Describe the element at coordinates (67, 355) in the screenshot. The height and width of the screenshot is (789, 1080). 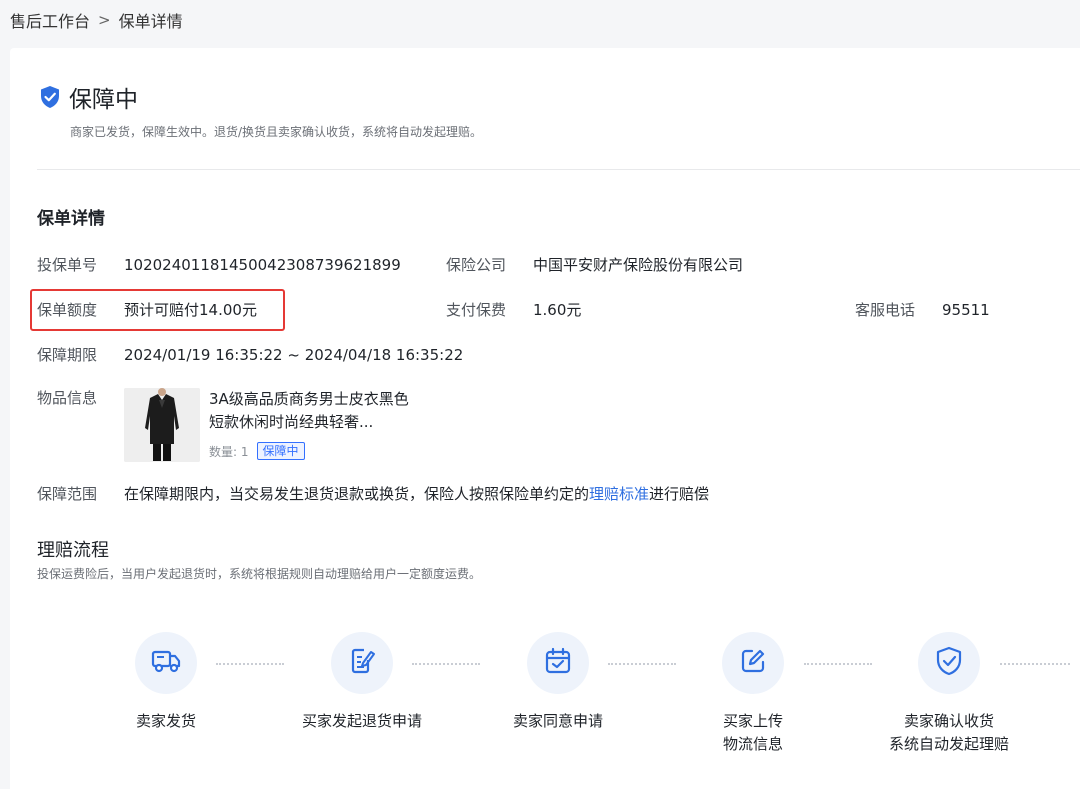
I see `field-label: 保障期限` at that location.